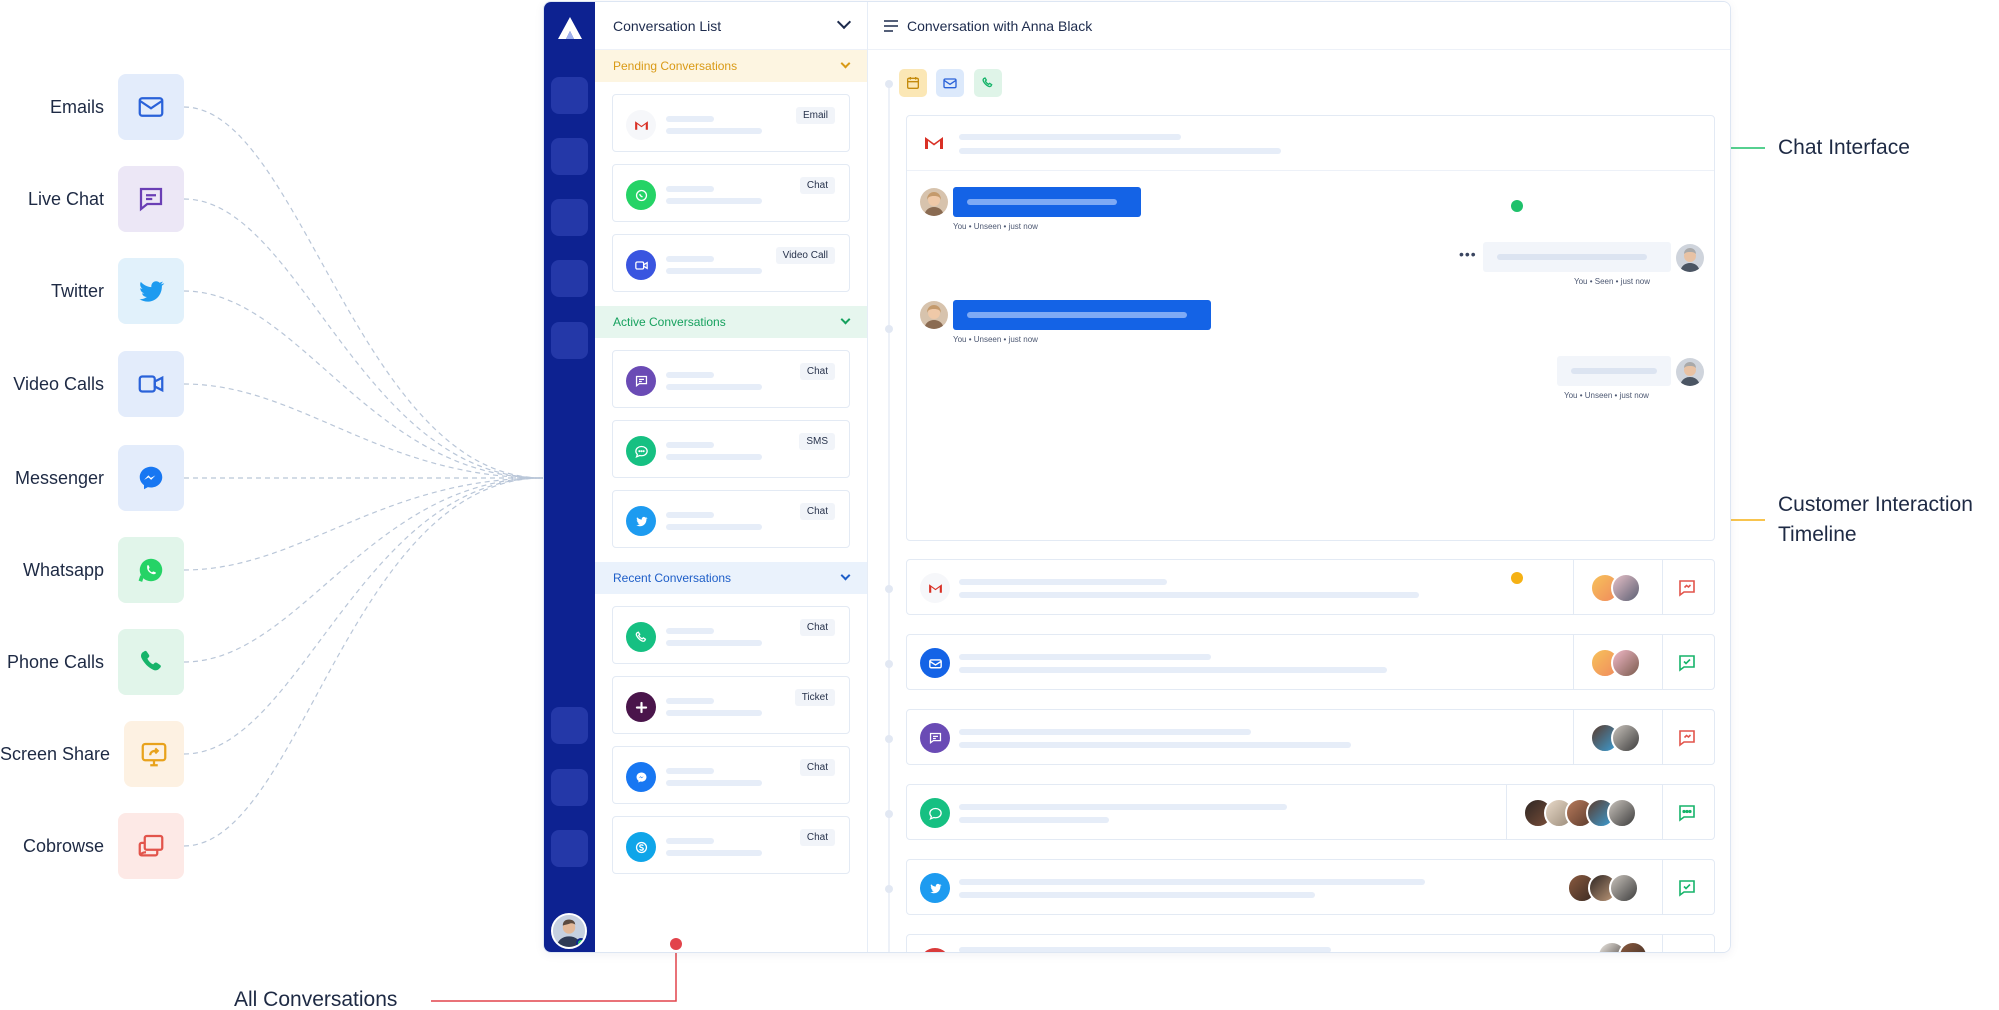  I want to click on menu-icon, so click(891, 26).